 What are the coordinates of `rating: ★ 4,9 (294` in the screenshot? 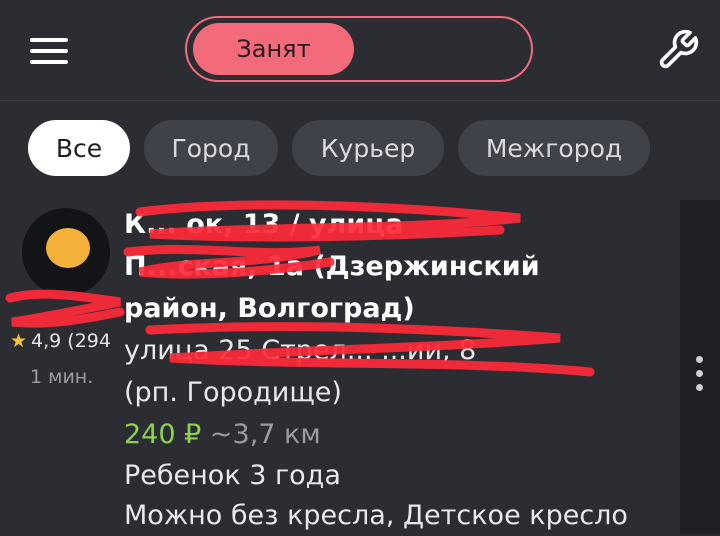 It's located at (60, 341).